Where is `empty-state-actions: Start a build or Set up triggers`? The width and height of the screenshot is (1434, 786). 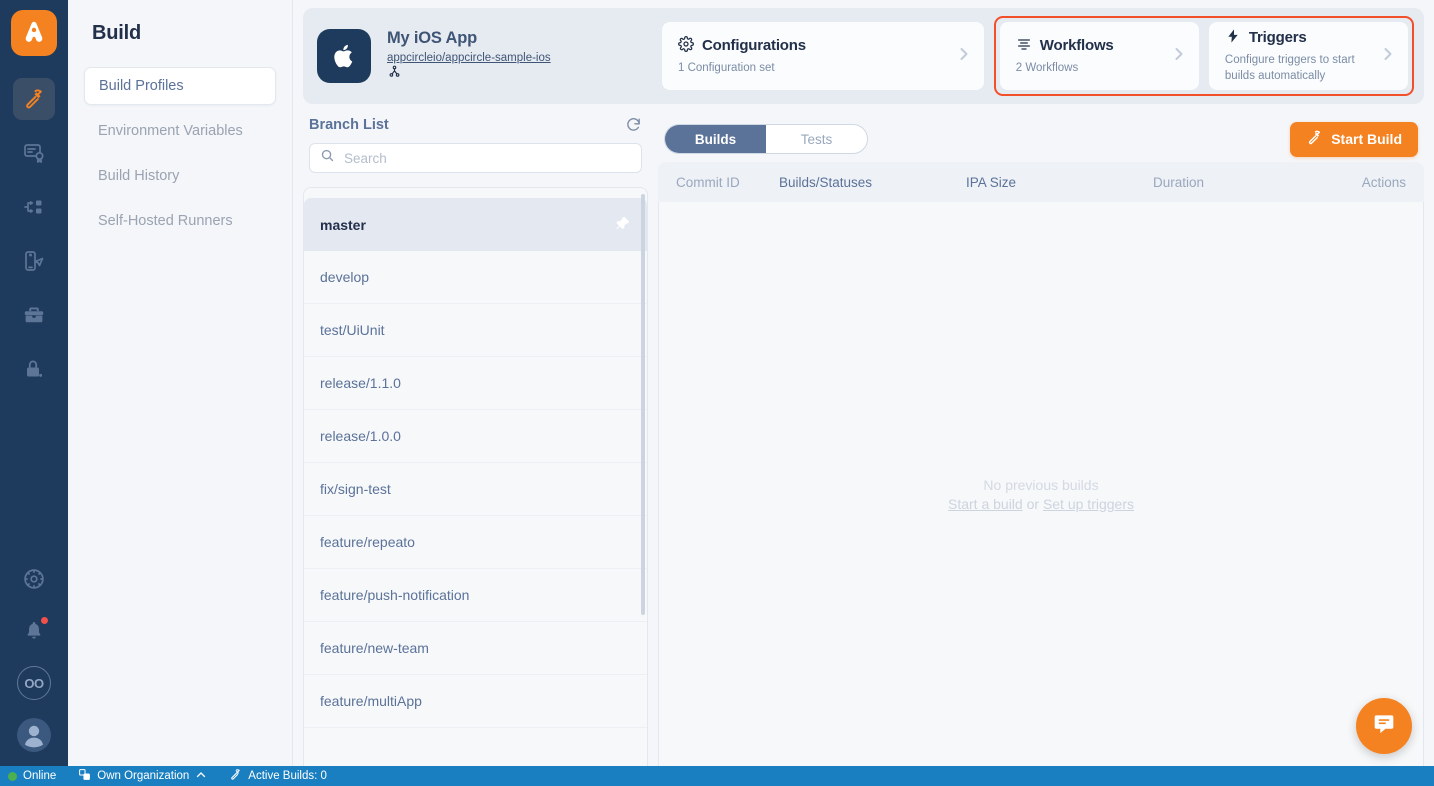
empty-state-actions: Start a build or Set up triggers is located at coordinates (1041, 504).